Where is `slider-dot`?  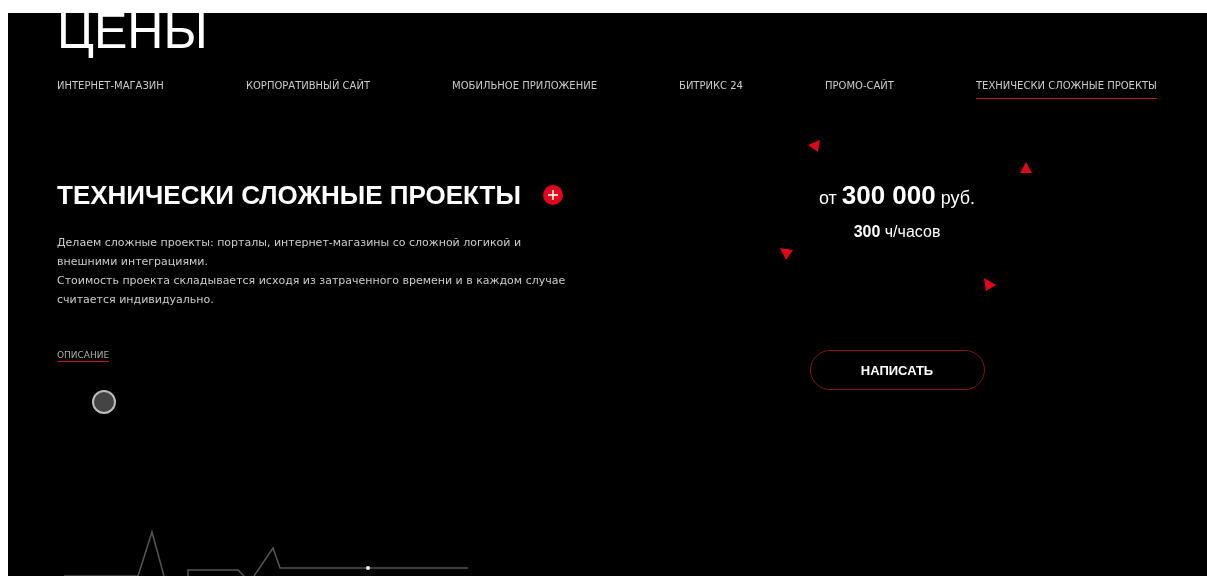 slider-dot is located at coordinates (104, 402).